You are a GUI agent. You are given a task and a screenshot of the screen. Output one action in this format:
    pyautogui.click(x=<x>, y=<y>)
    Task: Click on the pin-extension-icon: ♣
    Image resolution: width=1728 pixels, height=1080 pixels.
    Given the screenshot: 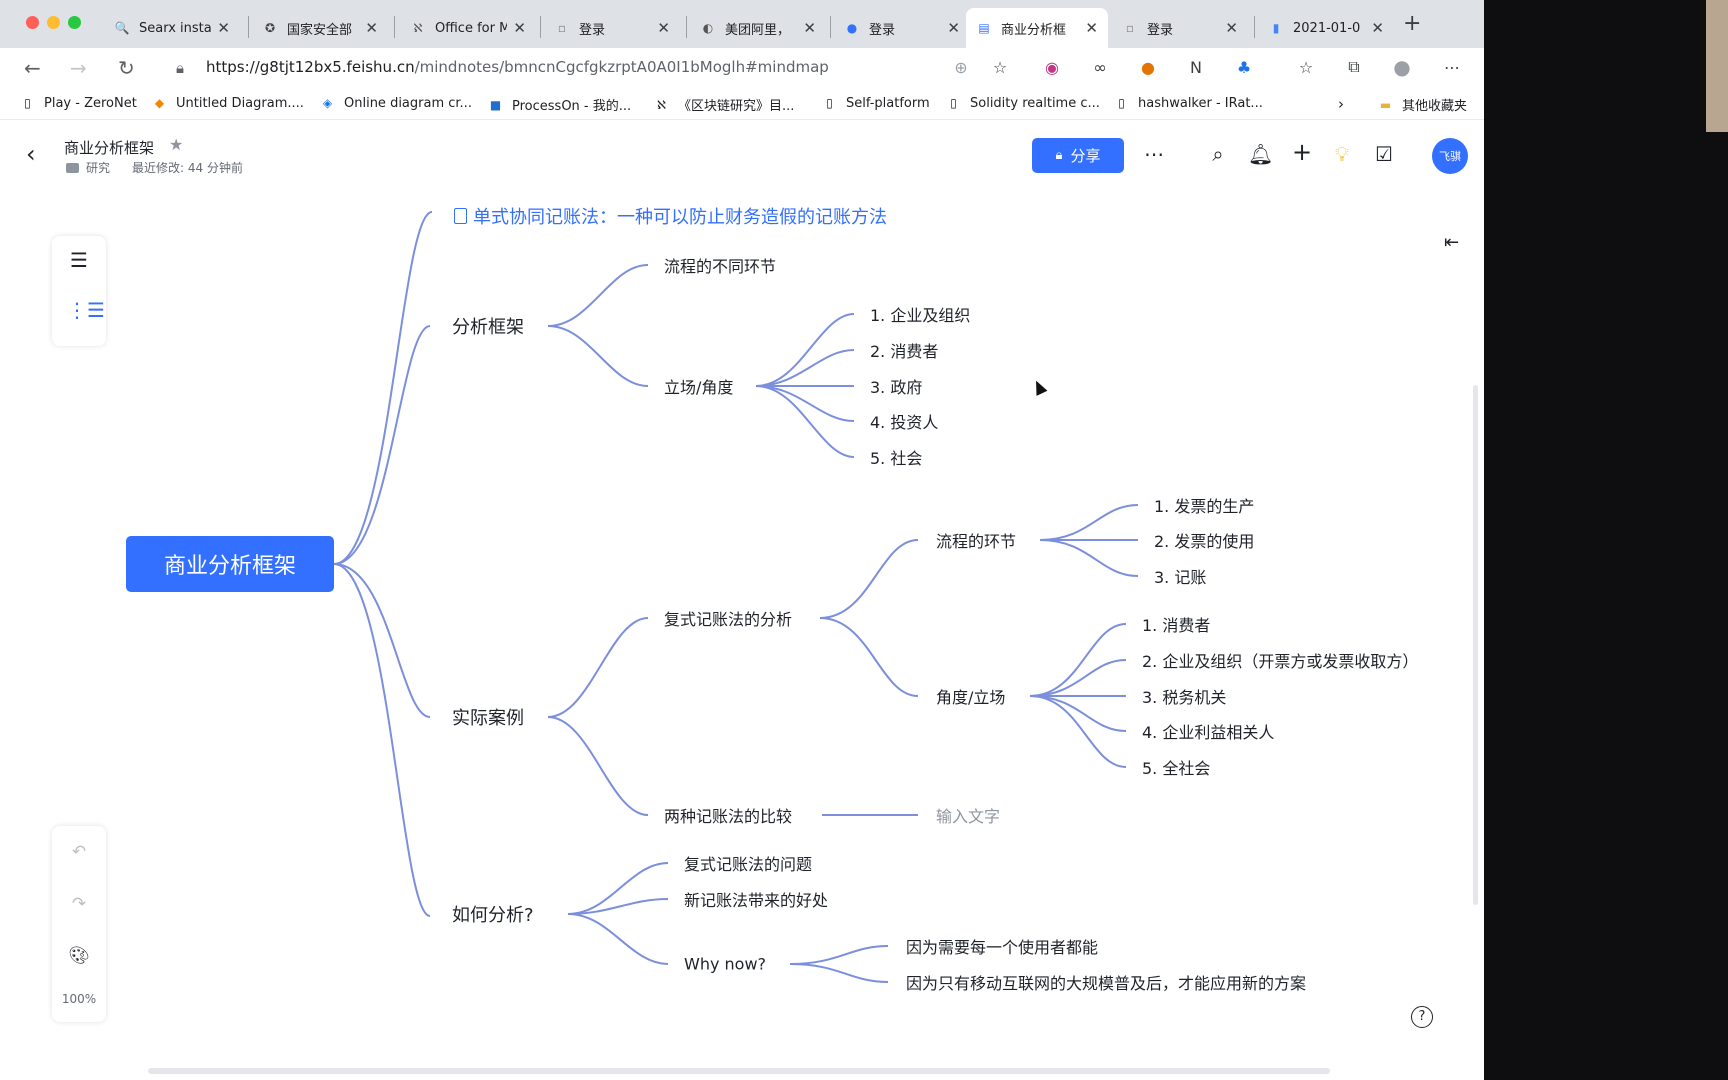 What is the action you would take?
    pyautogui.click(x=1244, y=67)
    